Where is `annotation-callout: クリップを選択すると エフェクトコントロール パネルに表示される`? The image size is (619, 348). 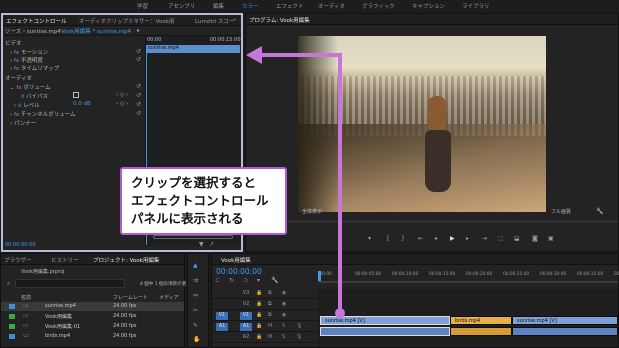
annotation-callout: クリップを選択すると エフェクトコントロール パネルに表示される is located at coordinates (203, 201).